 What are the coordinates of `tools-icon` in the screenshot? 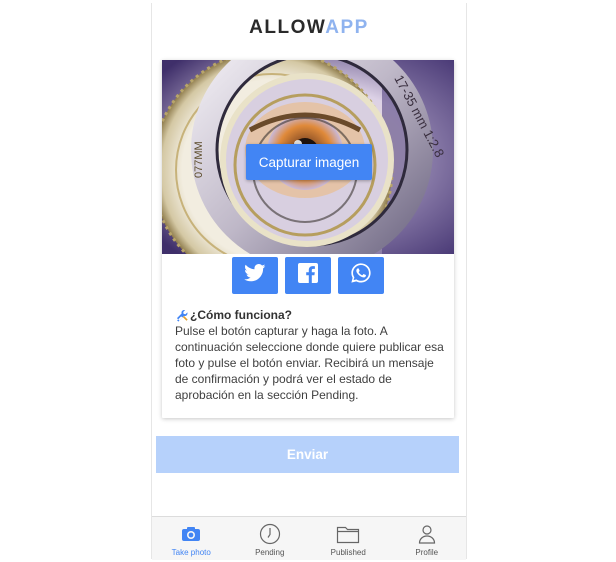 It's located at (182, 315).